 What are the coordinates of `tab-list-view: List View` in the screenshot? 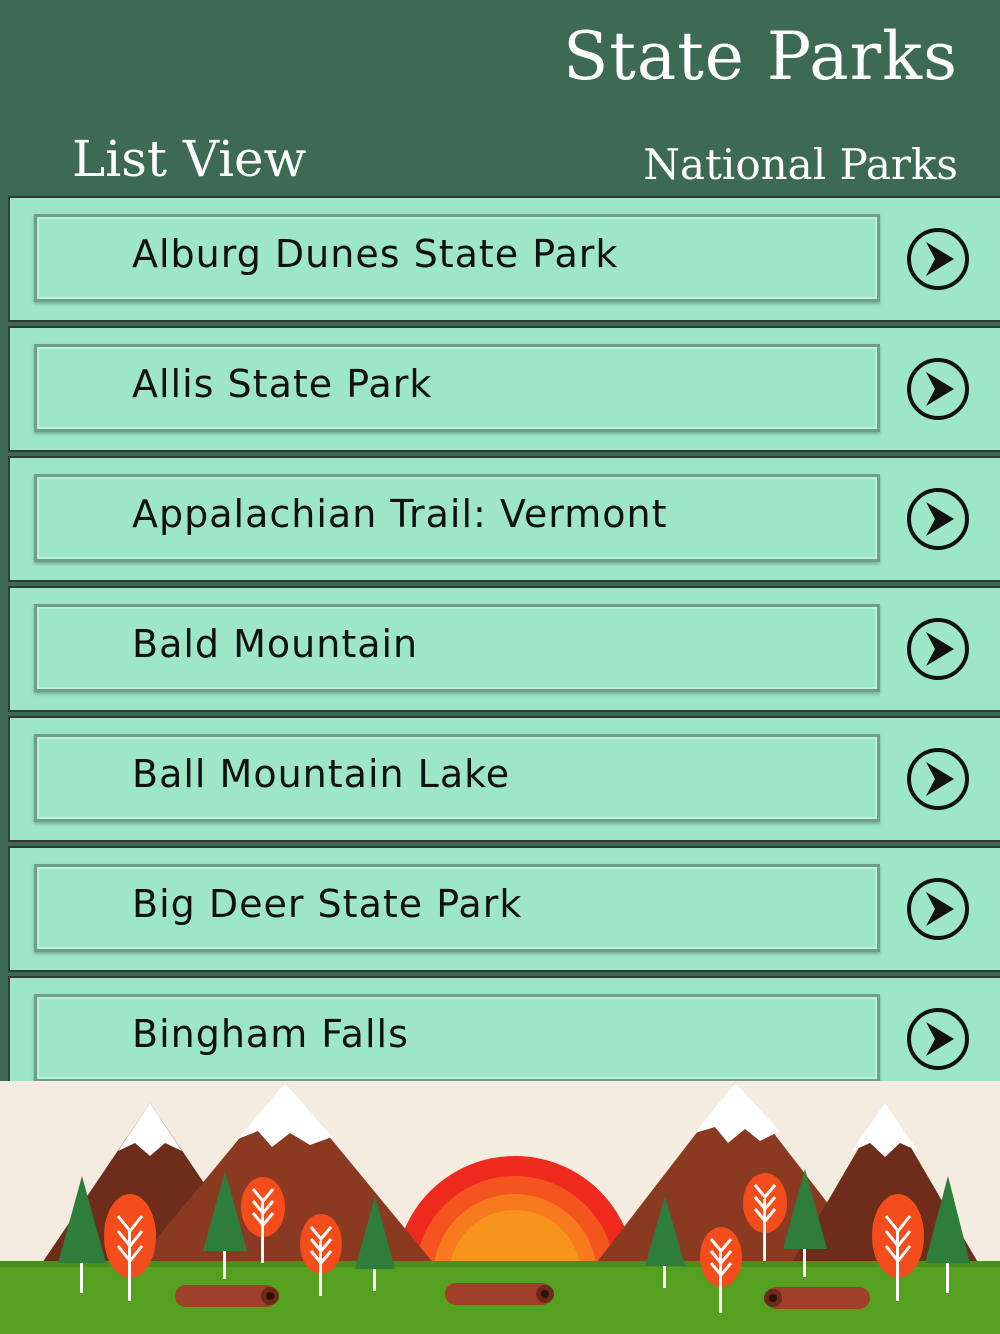 It's located at (189, 159).